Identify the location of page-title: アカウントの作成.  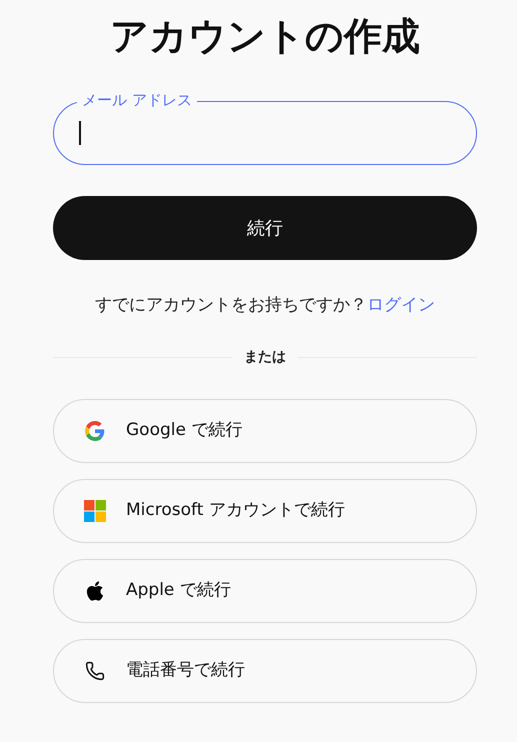
(265, 36).